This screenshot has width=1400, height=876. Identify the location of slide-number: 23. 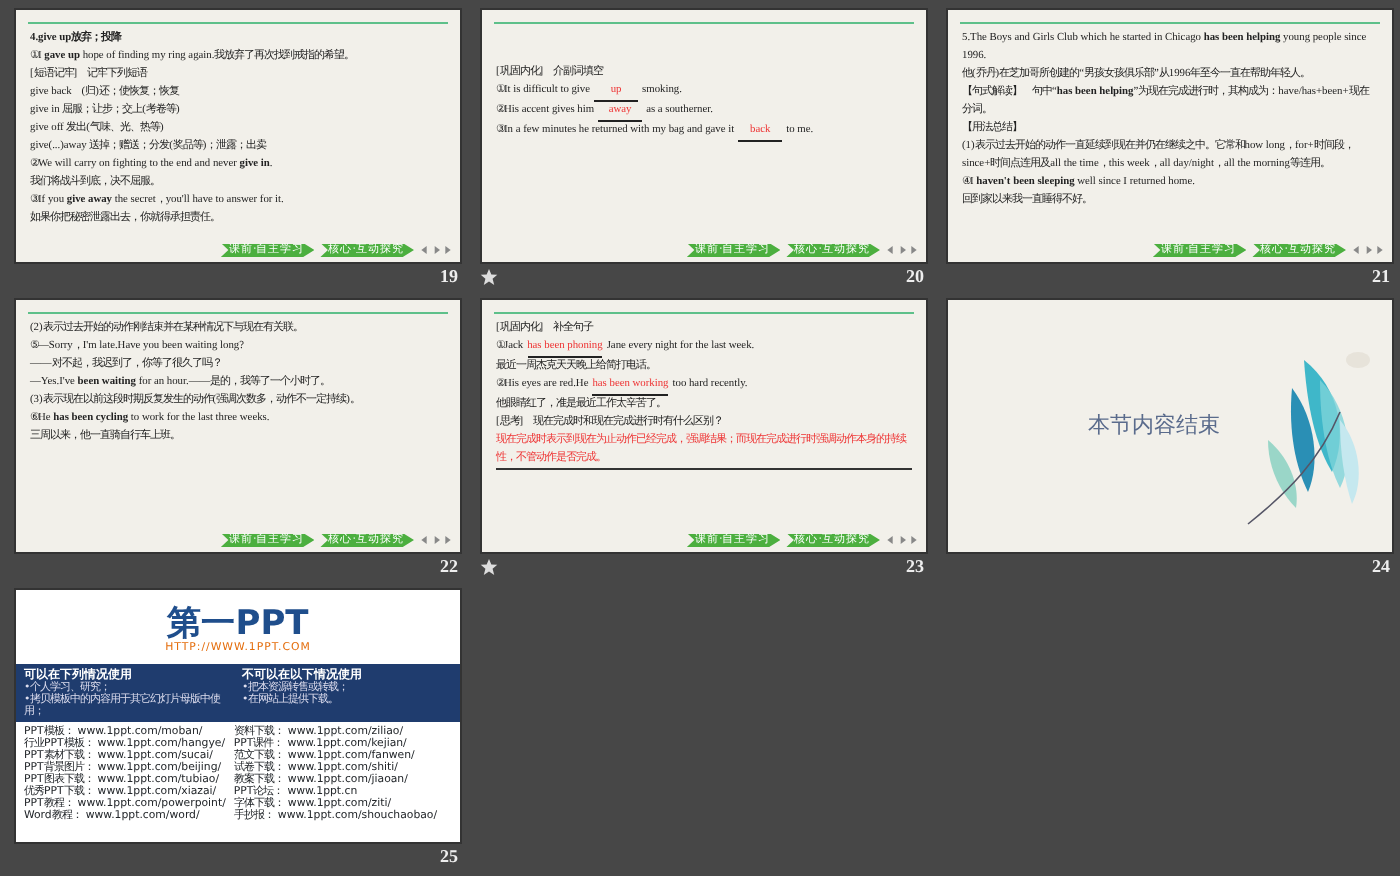
(915, 566).